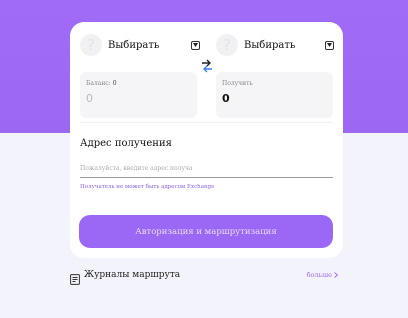 The image size is (408, 318). What do you see at coordinates (206, 169) in the screenshot?
I see `recipient-address-input` at bounding box center [206, 169].